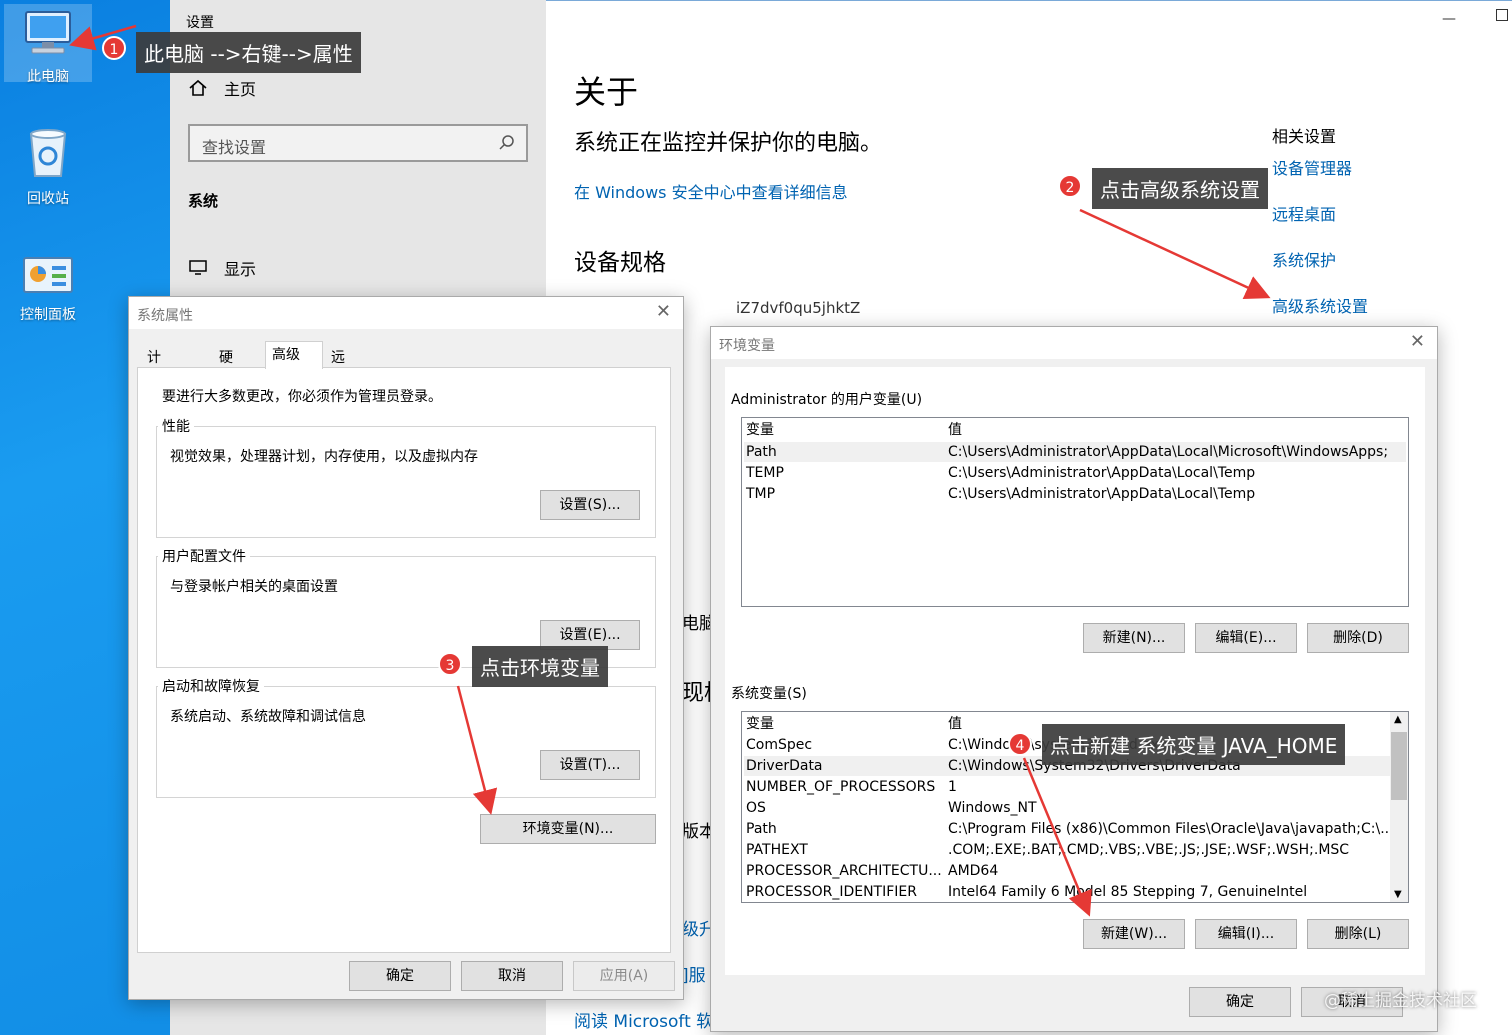 The width and height of the screenshot is (1512, 1035). What do you see at coordinates (1304, 259) in the screenshot?
I see `system-protection-link: 系统保护` at bounding box center [1304, 259].